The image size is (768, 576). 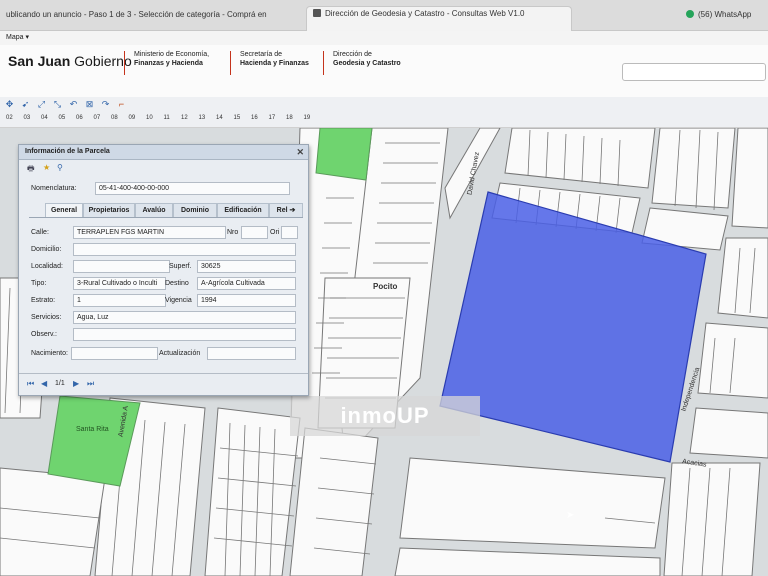 What do you see at coordinates (114, 118) in the screenshot?
I see `ruler-tick-label: 08` at bounding box center [114, 118].